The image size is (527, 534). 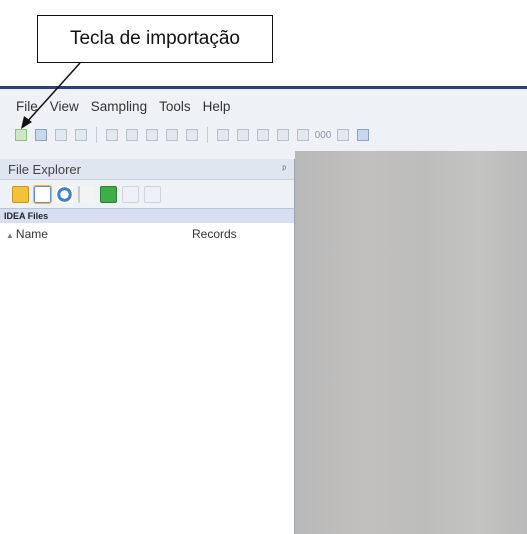 I want to click on idea-files-header: IDEA Files, so click(x=147, y=215).